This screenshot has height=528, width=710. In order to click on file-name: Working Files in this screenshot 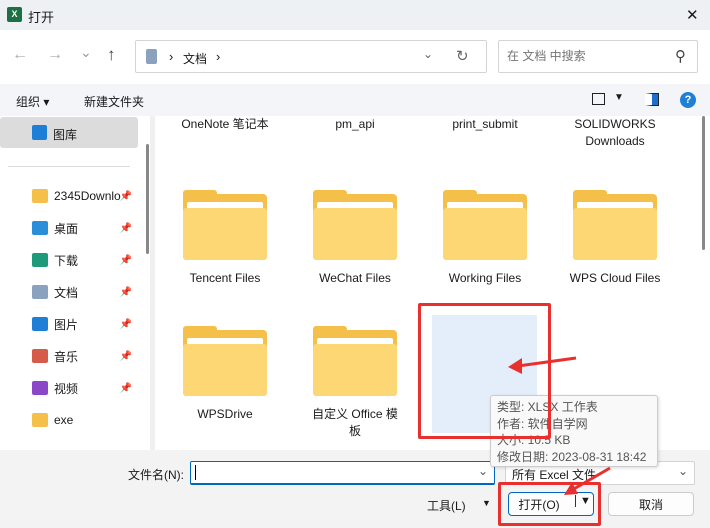, I will do `click(485, 278)`.